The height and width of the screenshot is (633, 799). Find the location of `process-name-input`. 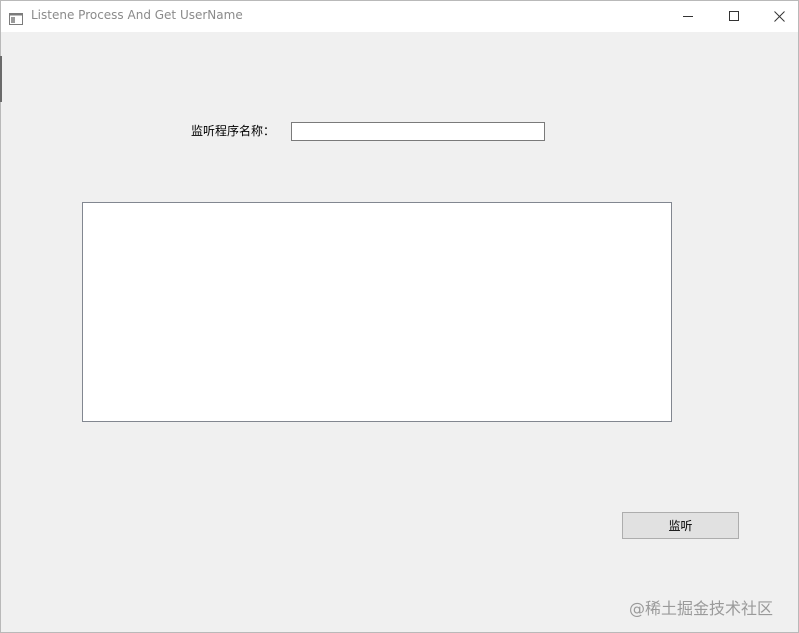

process-name-input is located at coordinates (418, 131).